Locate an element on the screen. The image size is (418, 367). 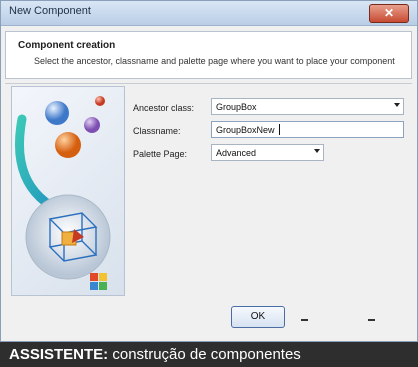
ancestor-class-value: GroupBox is located at coordinates (236, 107).